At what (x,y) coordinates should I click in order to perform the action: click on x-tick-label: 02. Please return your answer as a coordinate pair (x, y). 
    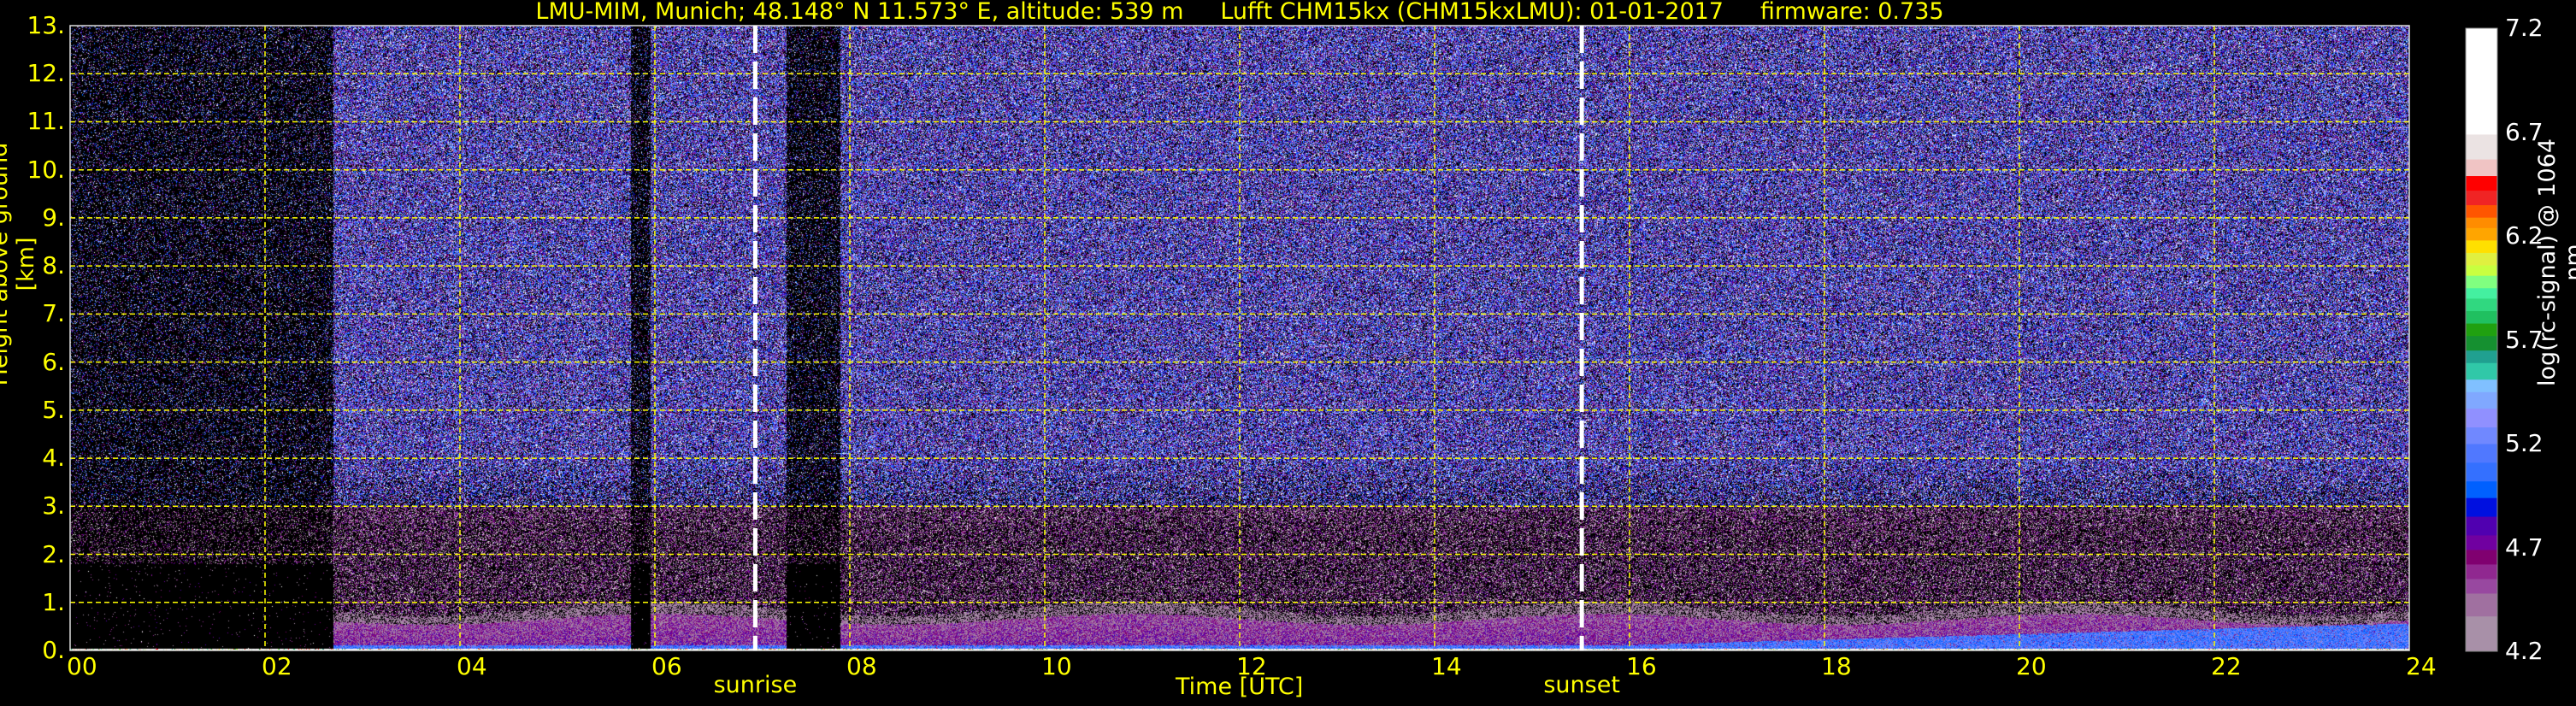
    Looking at the image, I should click on (277, 666).